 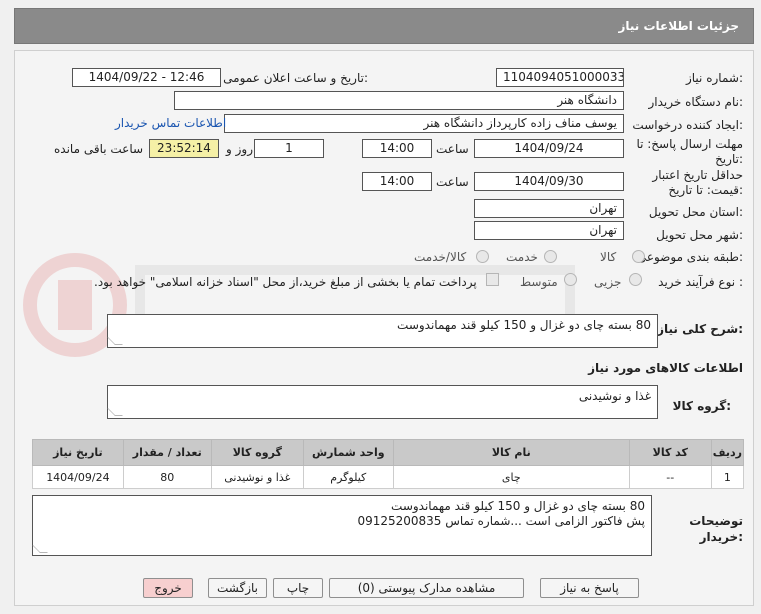 What do you see at coordinates (399, 100) in the screenshot?
I see `buyer-org-field: دانشگاه هنر` at bounding box center [399, 100].